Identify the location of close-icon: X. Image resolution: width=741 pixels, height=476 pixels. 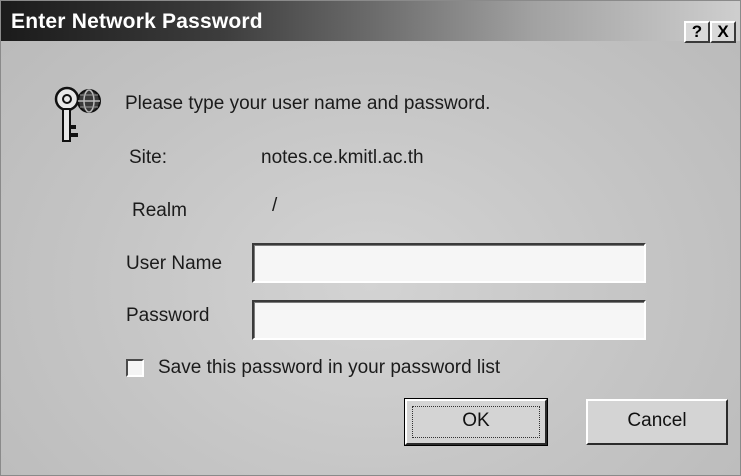
(723, 31).